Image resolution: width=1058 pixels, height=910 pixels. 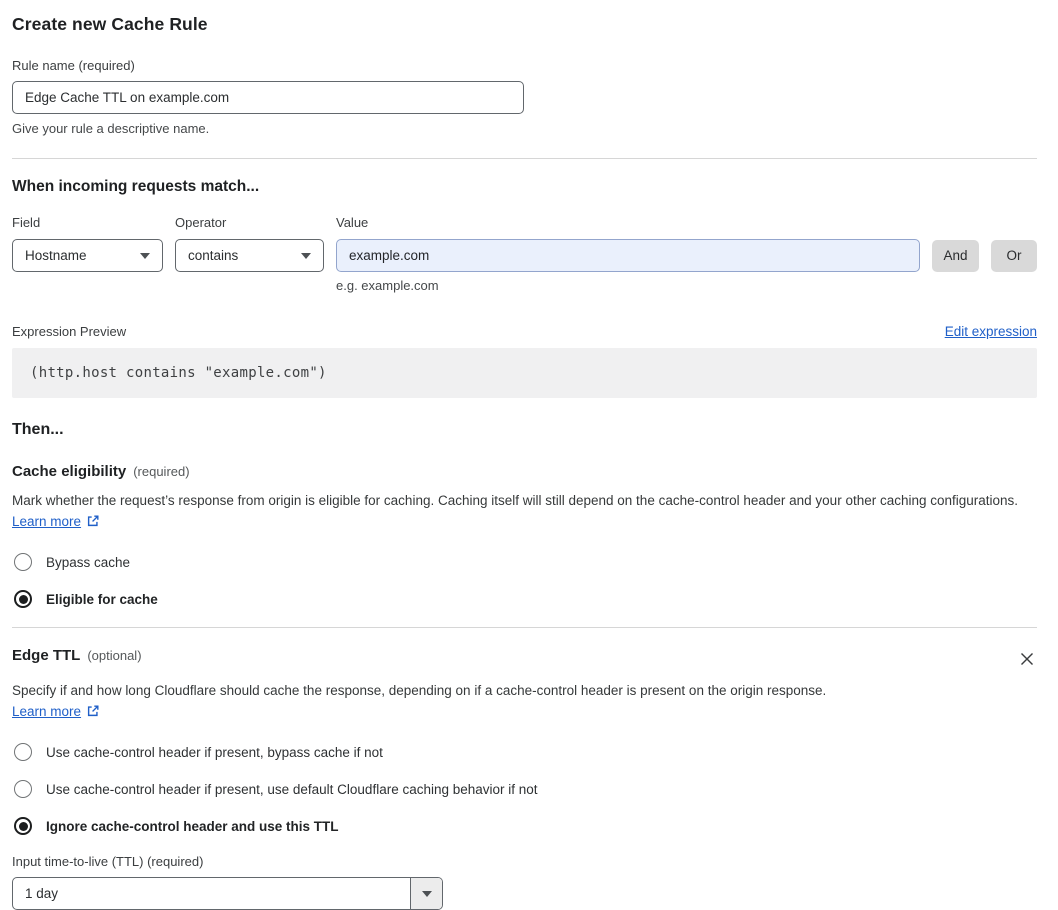 What do you see at coordinates (524, 471) in the screenshot?
I see `cache-eligibility-header: Cache eligibility (required)` at bounding box center [524, 471].